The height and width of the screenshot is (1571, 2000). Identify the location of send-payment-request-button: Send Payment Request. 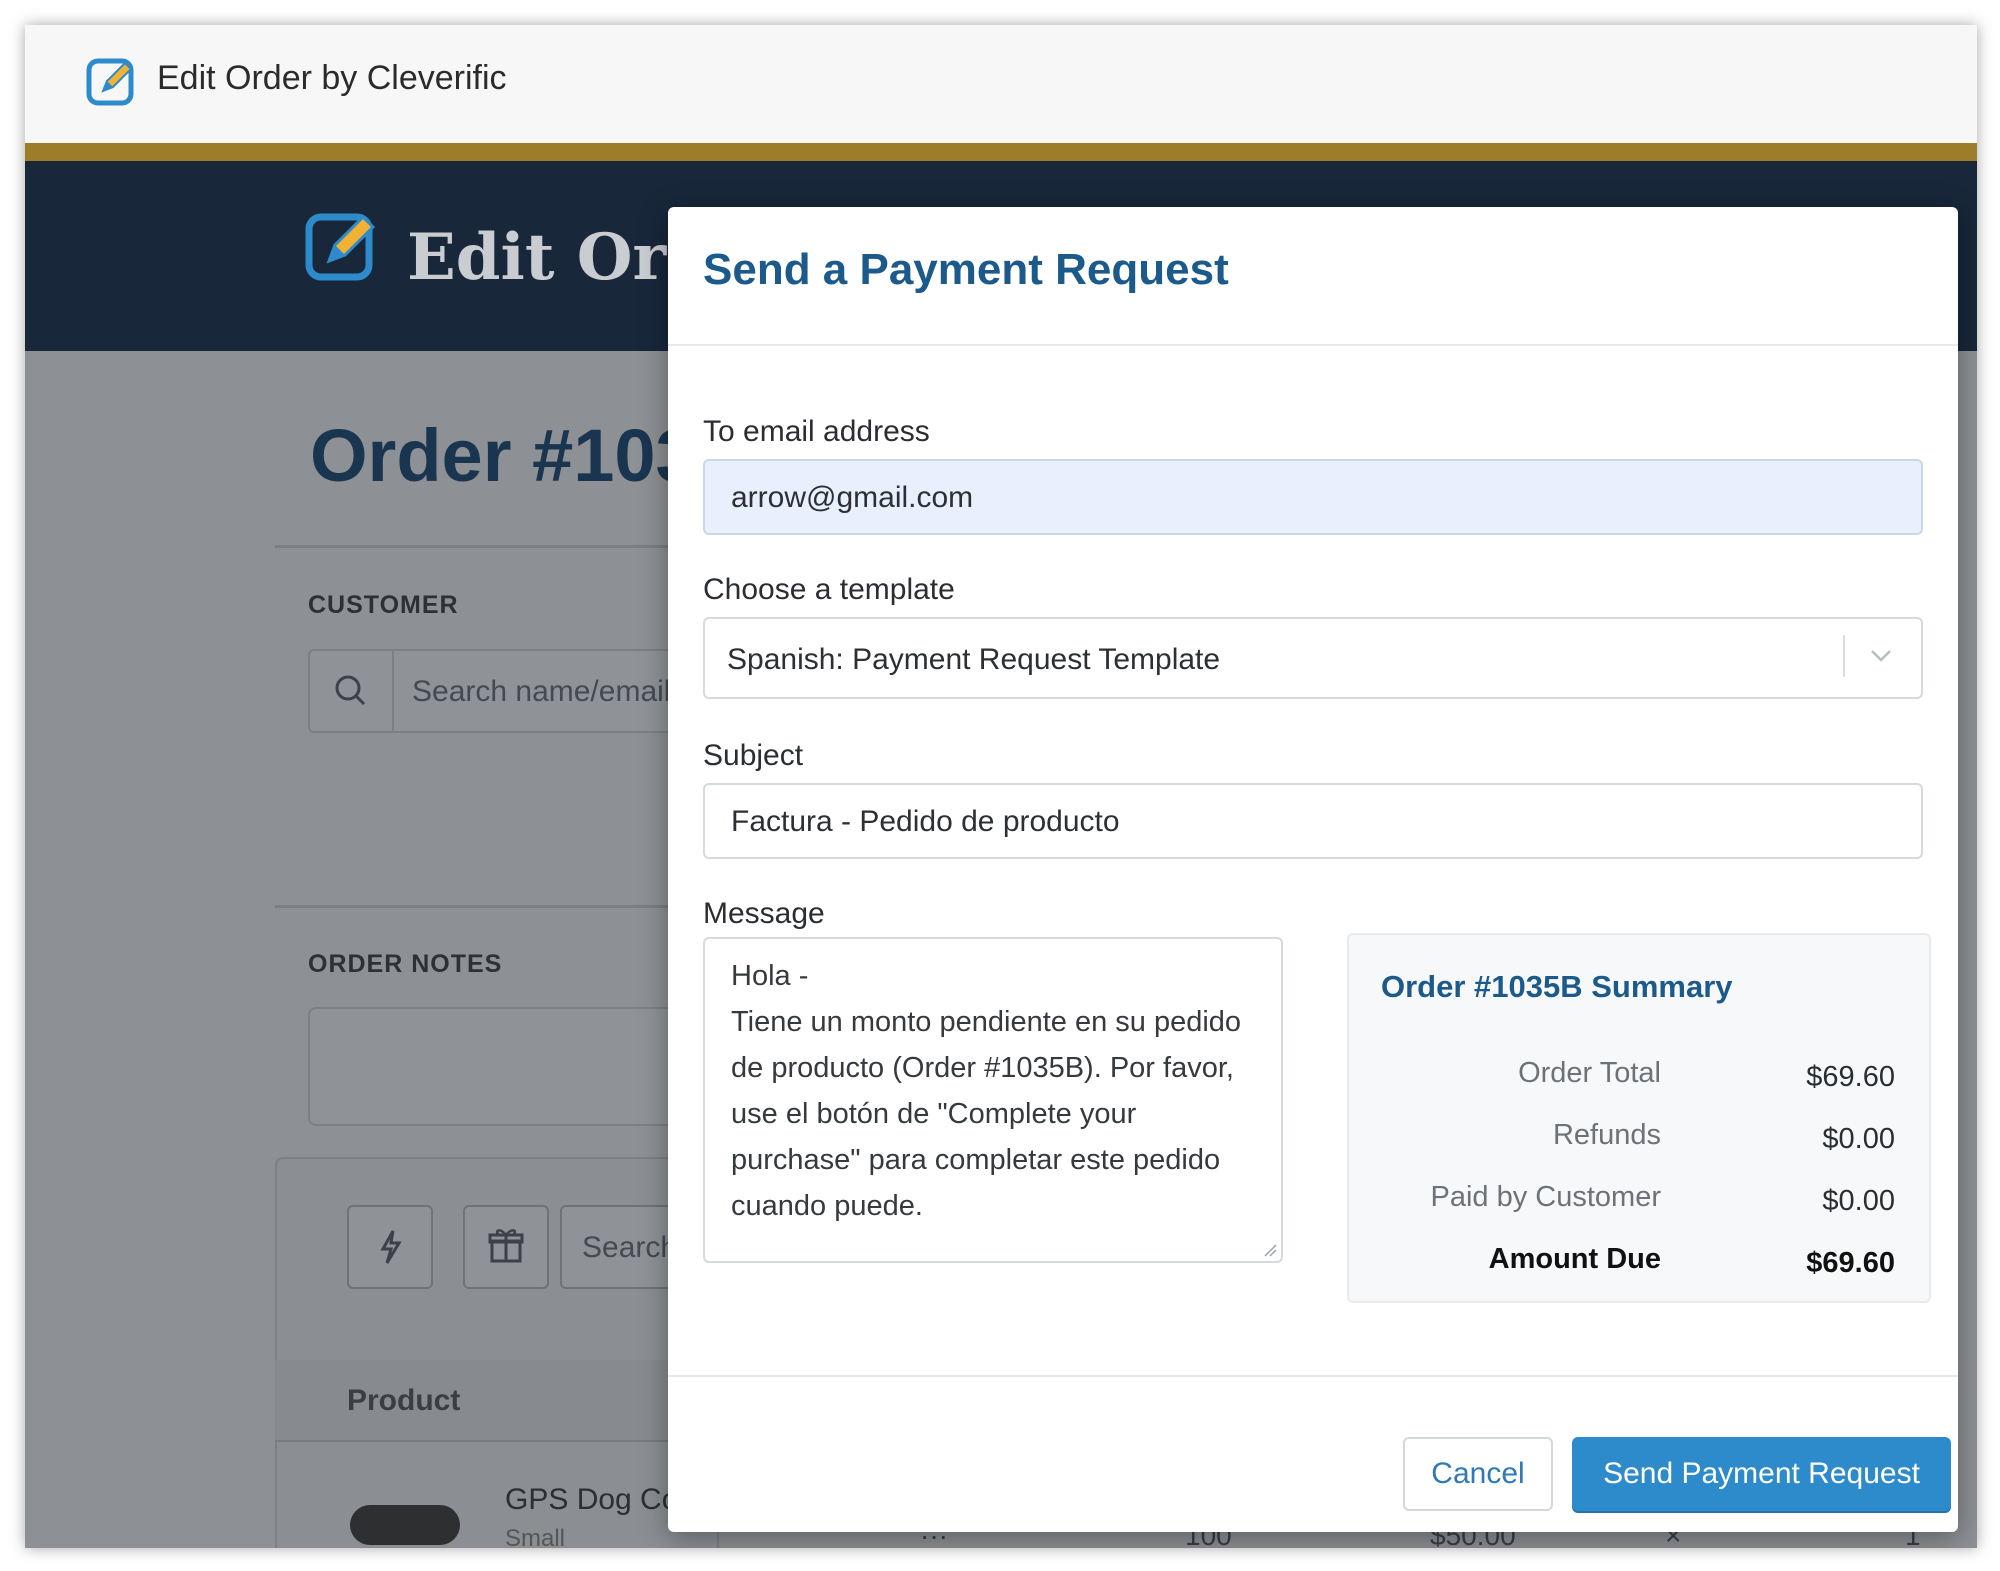
(1761, 1474).